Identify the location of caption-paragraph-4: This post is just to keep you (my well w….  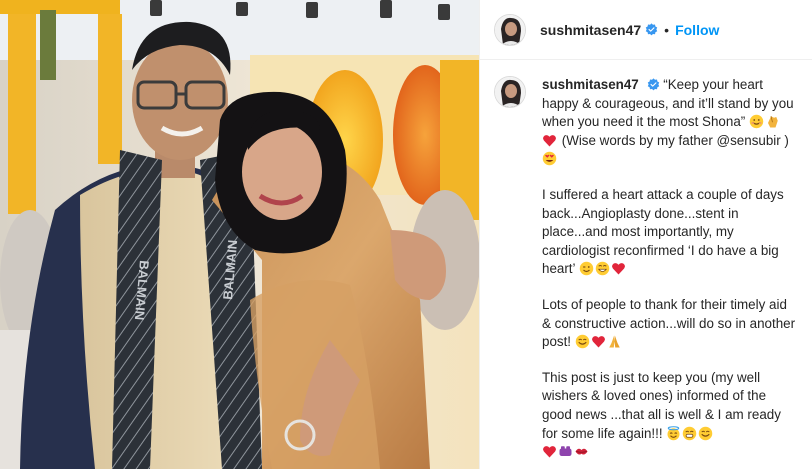
(669, 415).